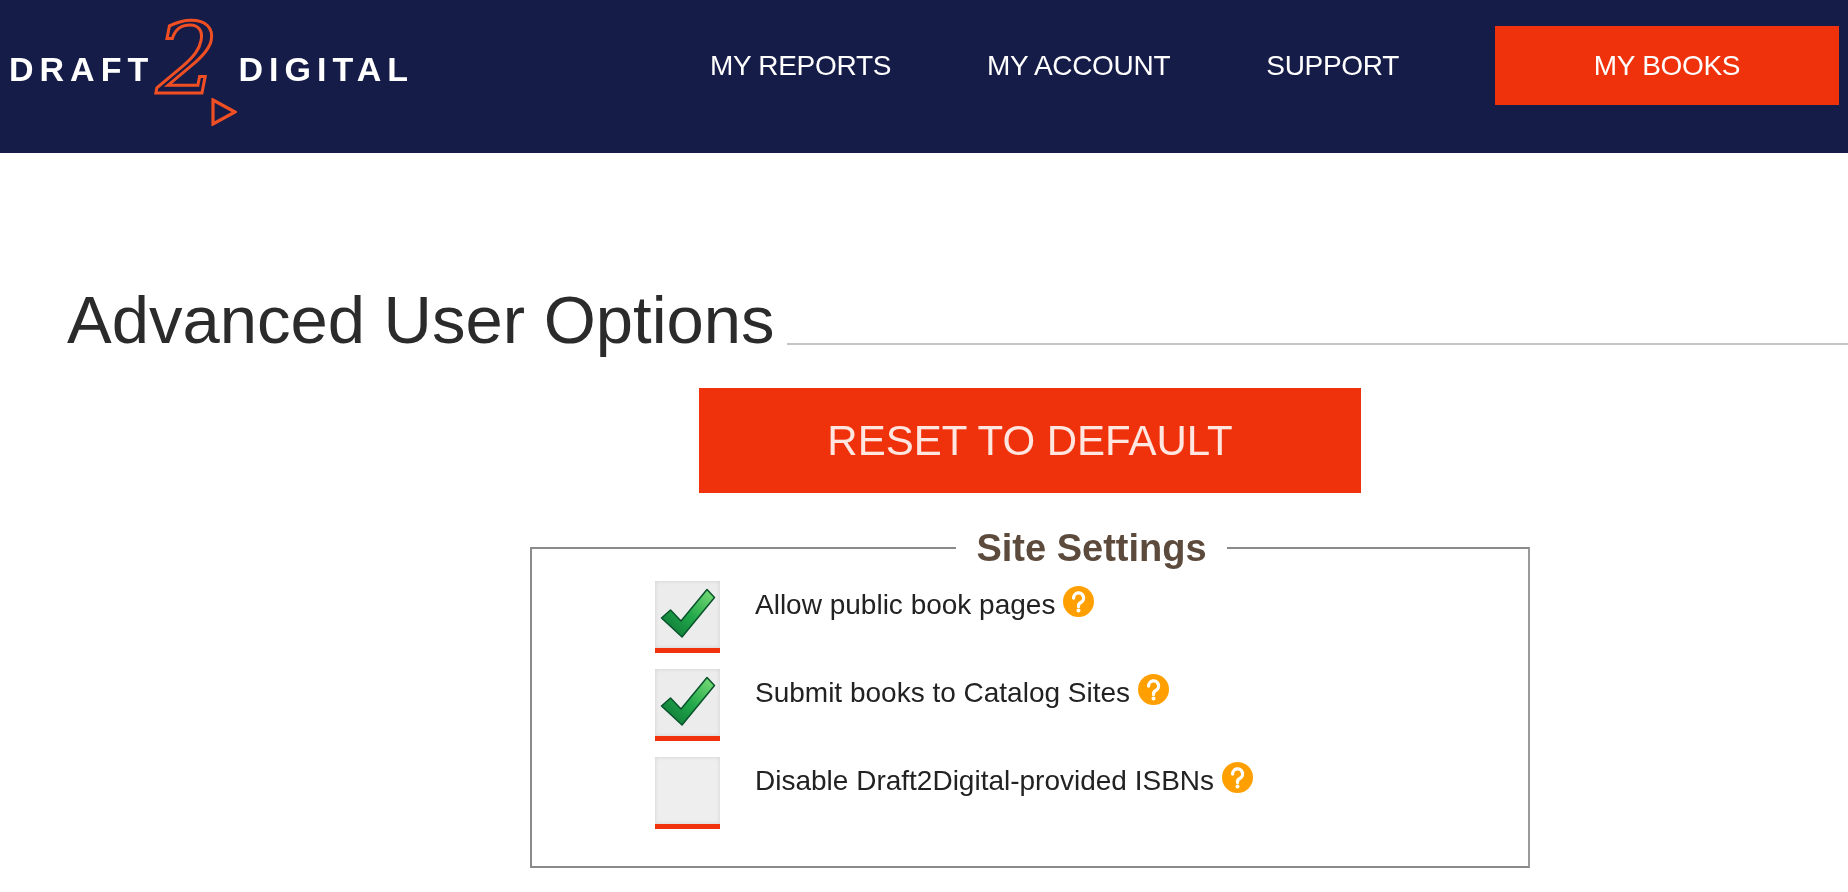  I want to click on option-label: Disable Draft2Digital-provided ISBNs, so click(985, 781).